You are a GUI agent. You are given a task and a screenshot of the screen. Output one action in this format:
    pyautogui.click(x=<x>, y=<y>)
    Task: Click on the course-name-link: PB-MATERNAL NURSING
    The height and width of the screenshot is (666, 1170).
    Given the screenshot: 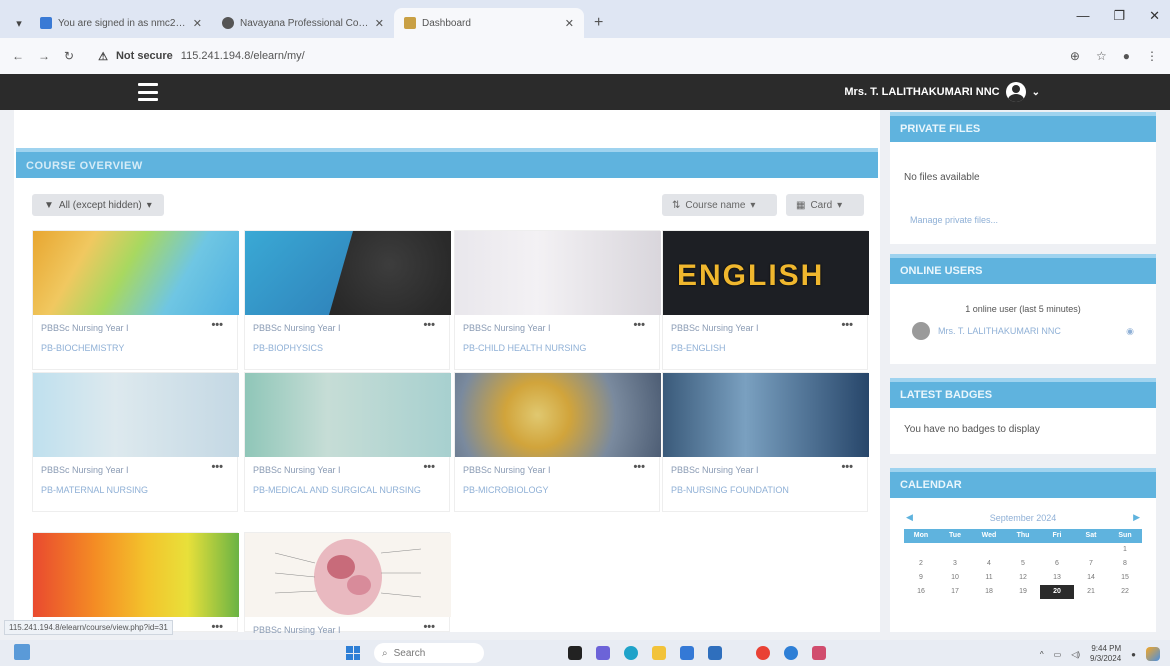 What is the action you would take?
    pyautogui.click(x=134, y=490)
    